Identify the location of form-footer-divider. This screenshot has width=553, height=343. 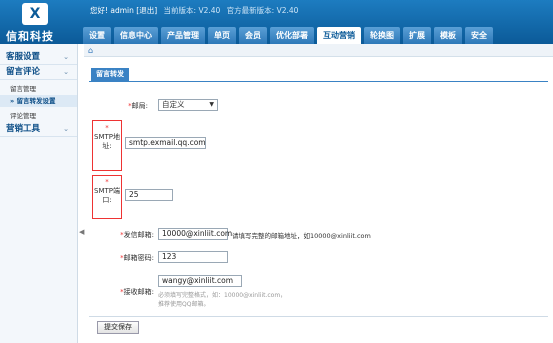
(318, 316).